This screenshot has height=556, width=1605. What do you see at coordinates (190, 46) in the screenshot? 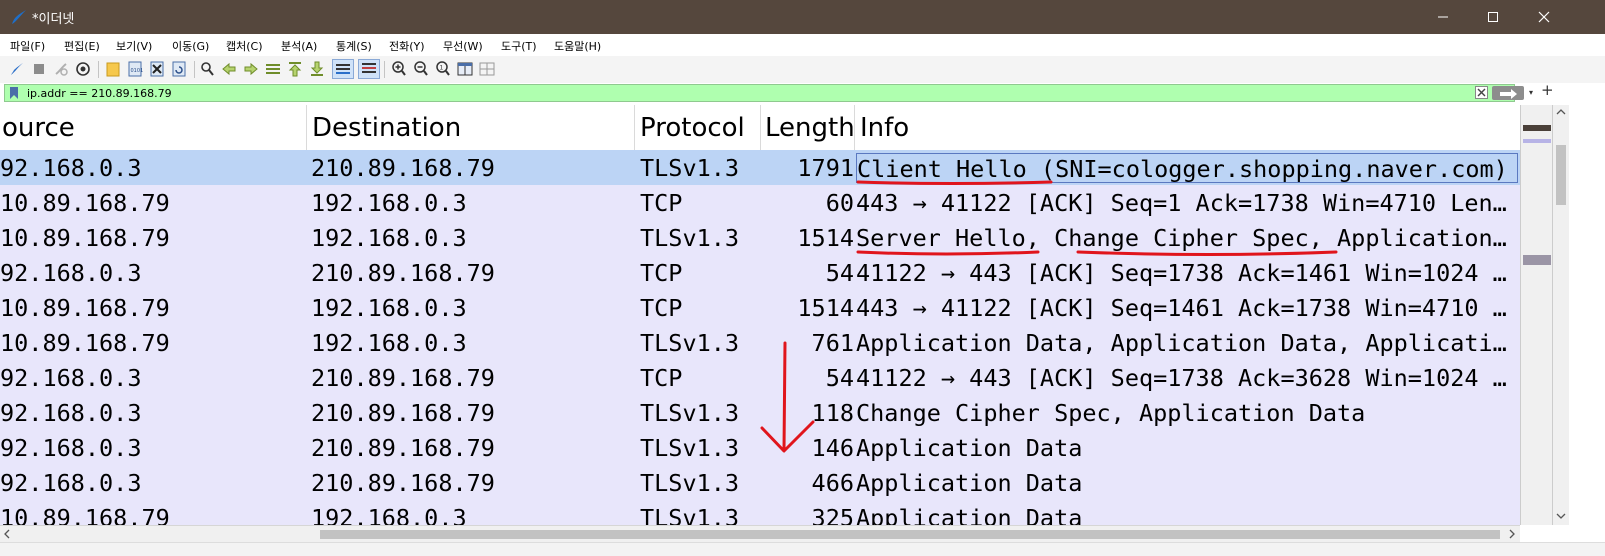
I see `menu-item: 이동(G)` at bounding box center [190, 46].